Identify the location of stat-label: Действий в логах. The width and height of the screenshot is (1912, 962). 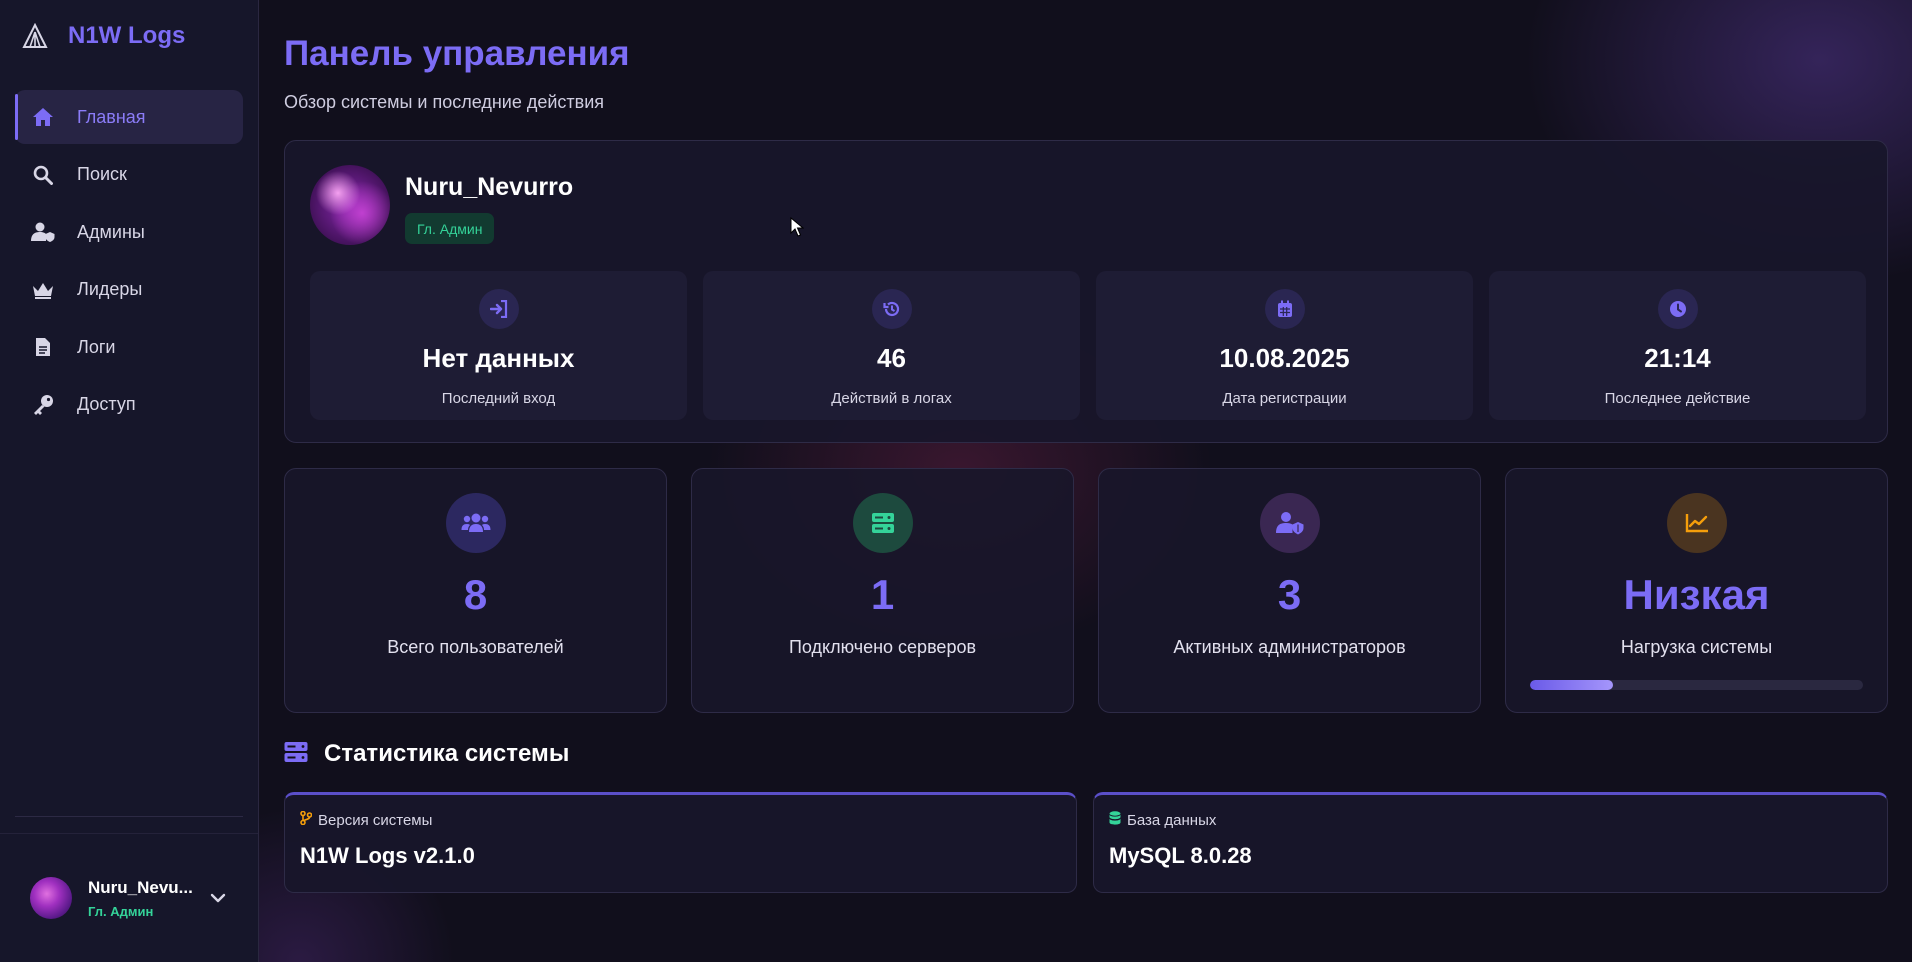
(891, 398).